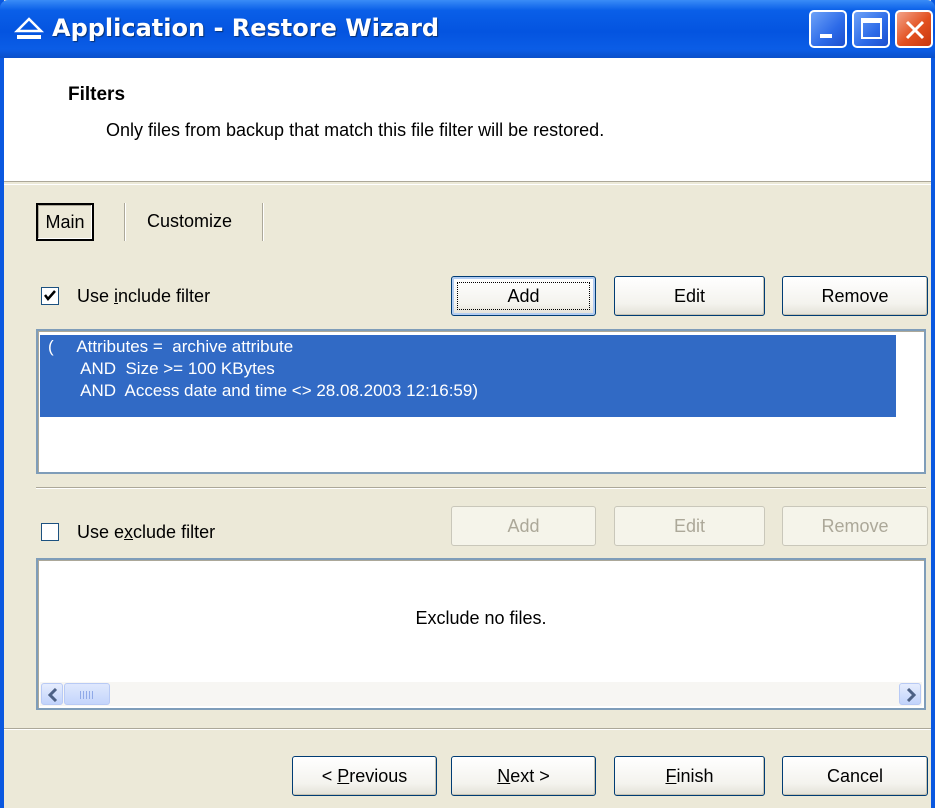 Image resolution: width=935 pixels, height=808 pixels. I want to click on chevron-right-icon, so click(911, 695).